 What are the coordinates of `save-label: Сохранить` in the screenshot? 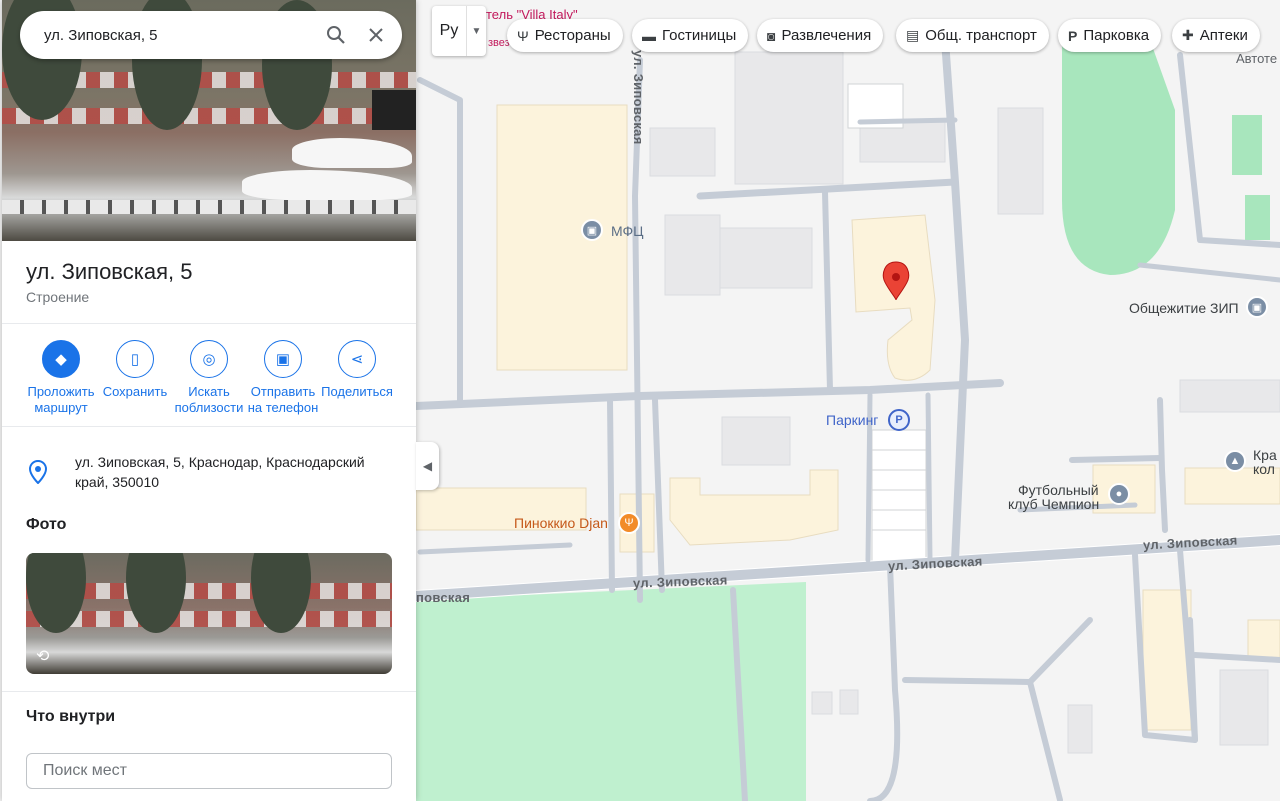 It's located at (135, 391).